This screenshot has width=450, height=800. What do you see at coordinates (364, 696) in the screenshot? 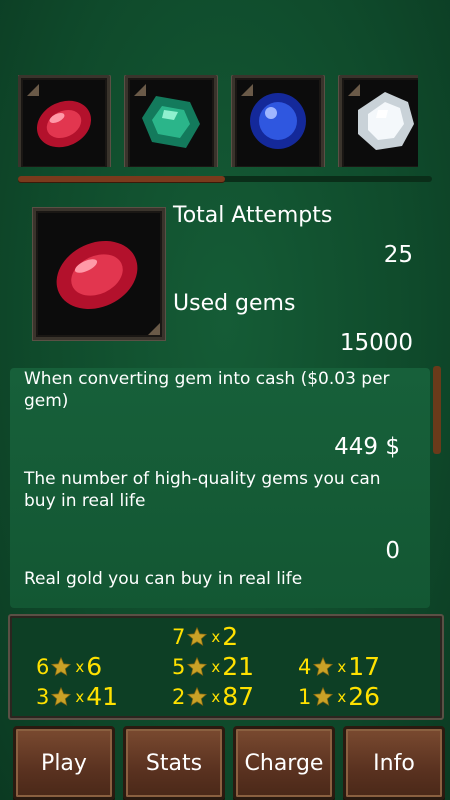
I see `star-count-value: 26` at bounding box center [364, 696].